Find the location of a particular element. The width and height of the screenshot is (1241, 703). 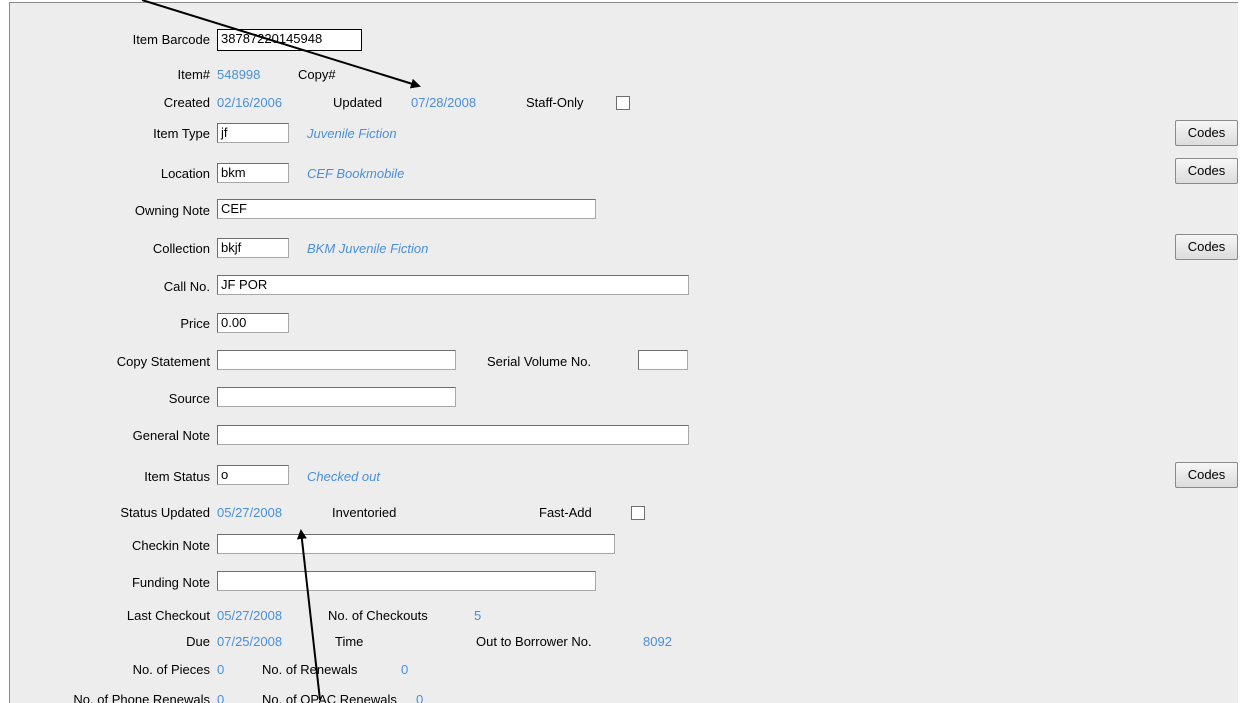

item-number-label: Item# is located at coordinates (193, 74).